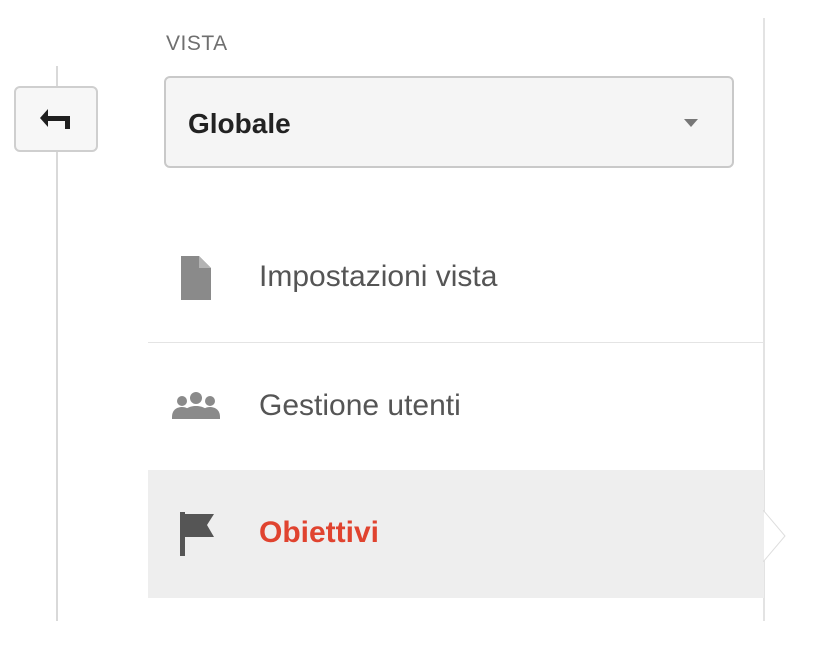 This screenshot has width=821, height=649. What do you see at coordinates (449, 122) in the screenshot?
I see `view-select: Globale` at bounding box center [449, 122].